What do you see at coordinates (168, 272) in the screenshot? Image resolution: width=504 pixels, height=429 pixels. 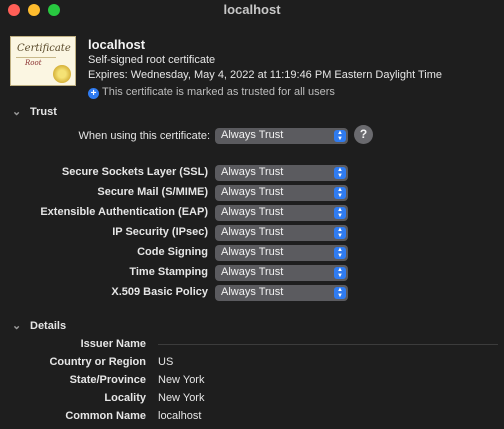 I see `trust-label: Time Stamping` at bounding box center [168, 272].